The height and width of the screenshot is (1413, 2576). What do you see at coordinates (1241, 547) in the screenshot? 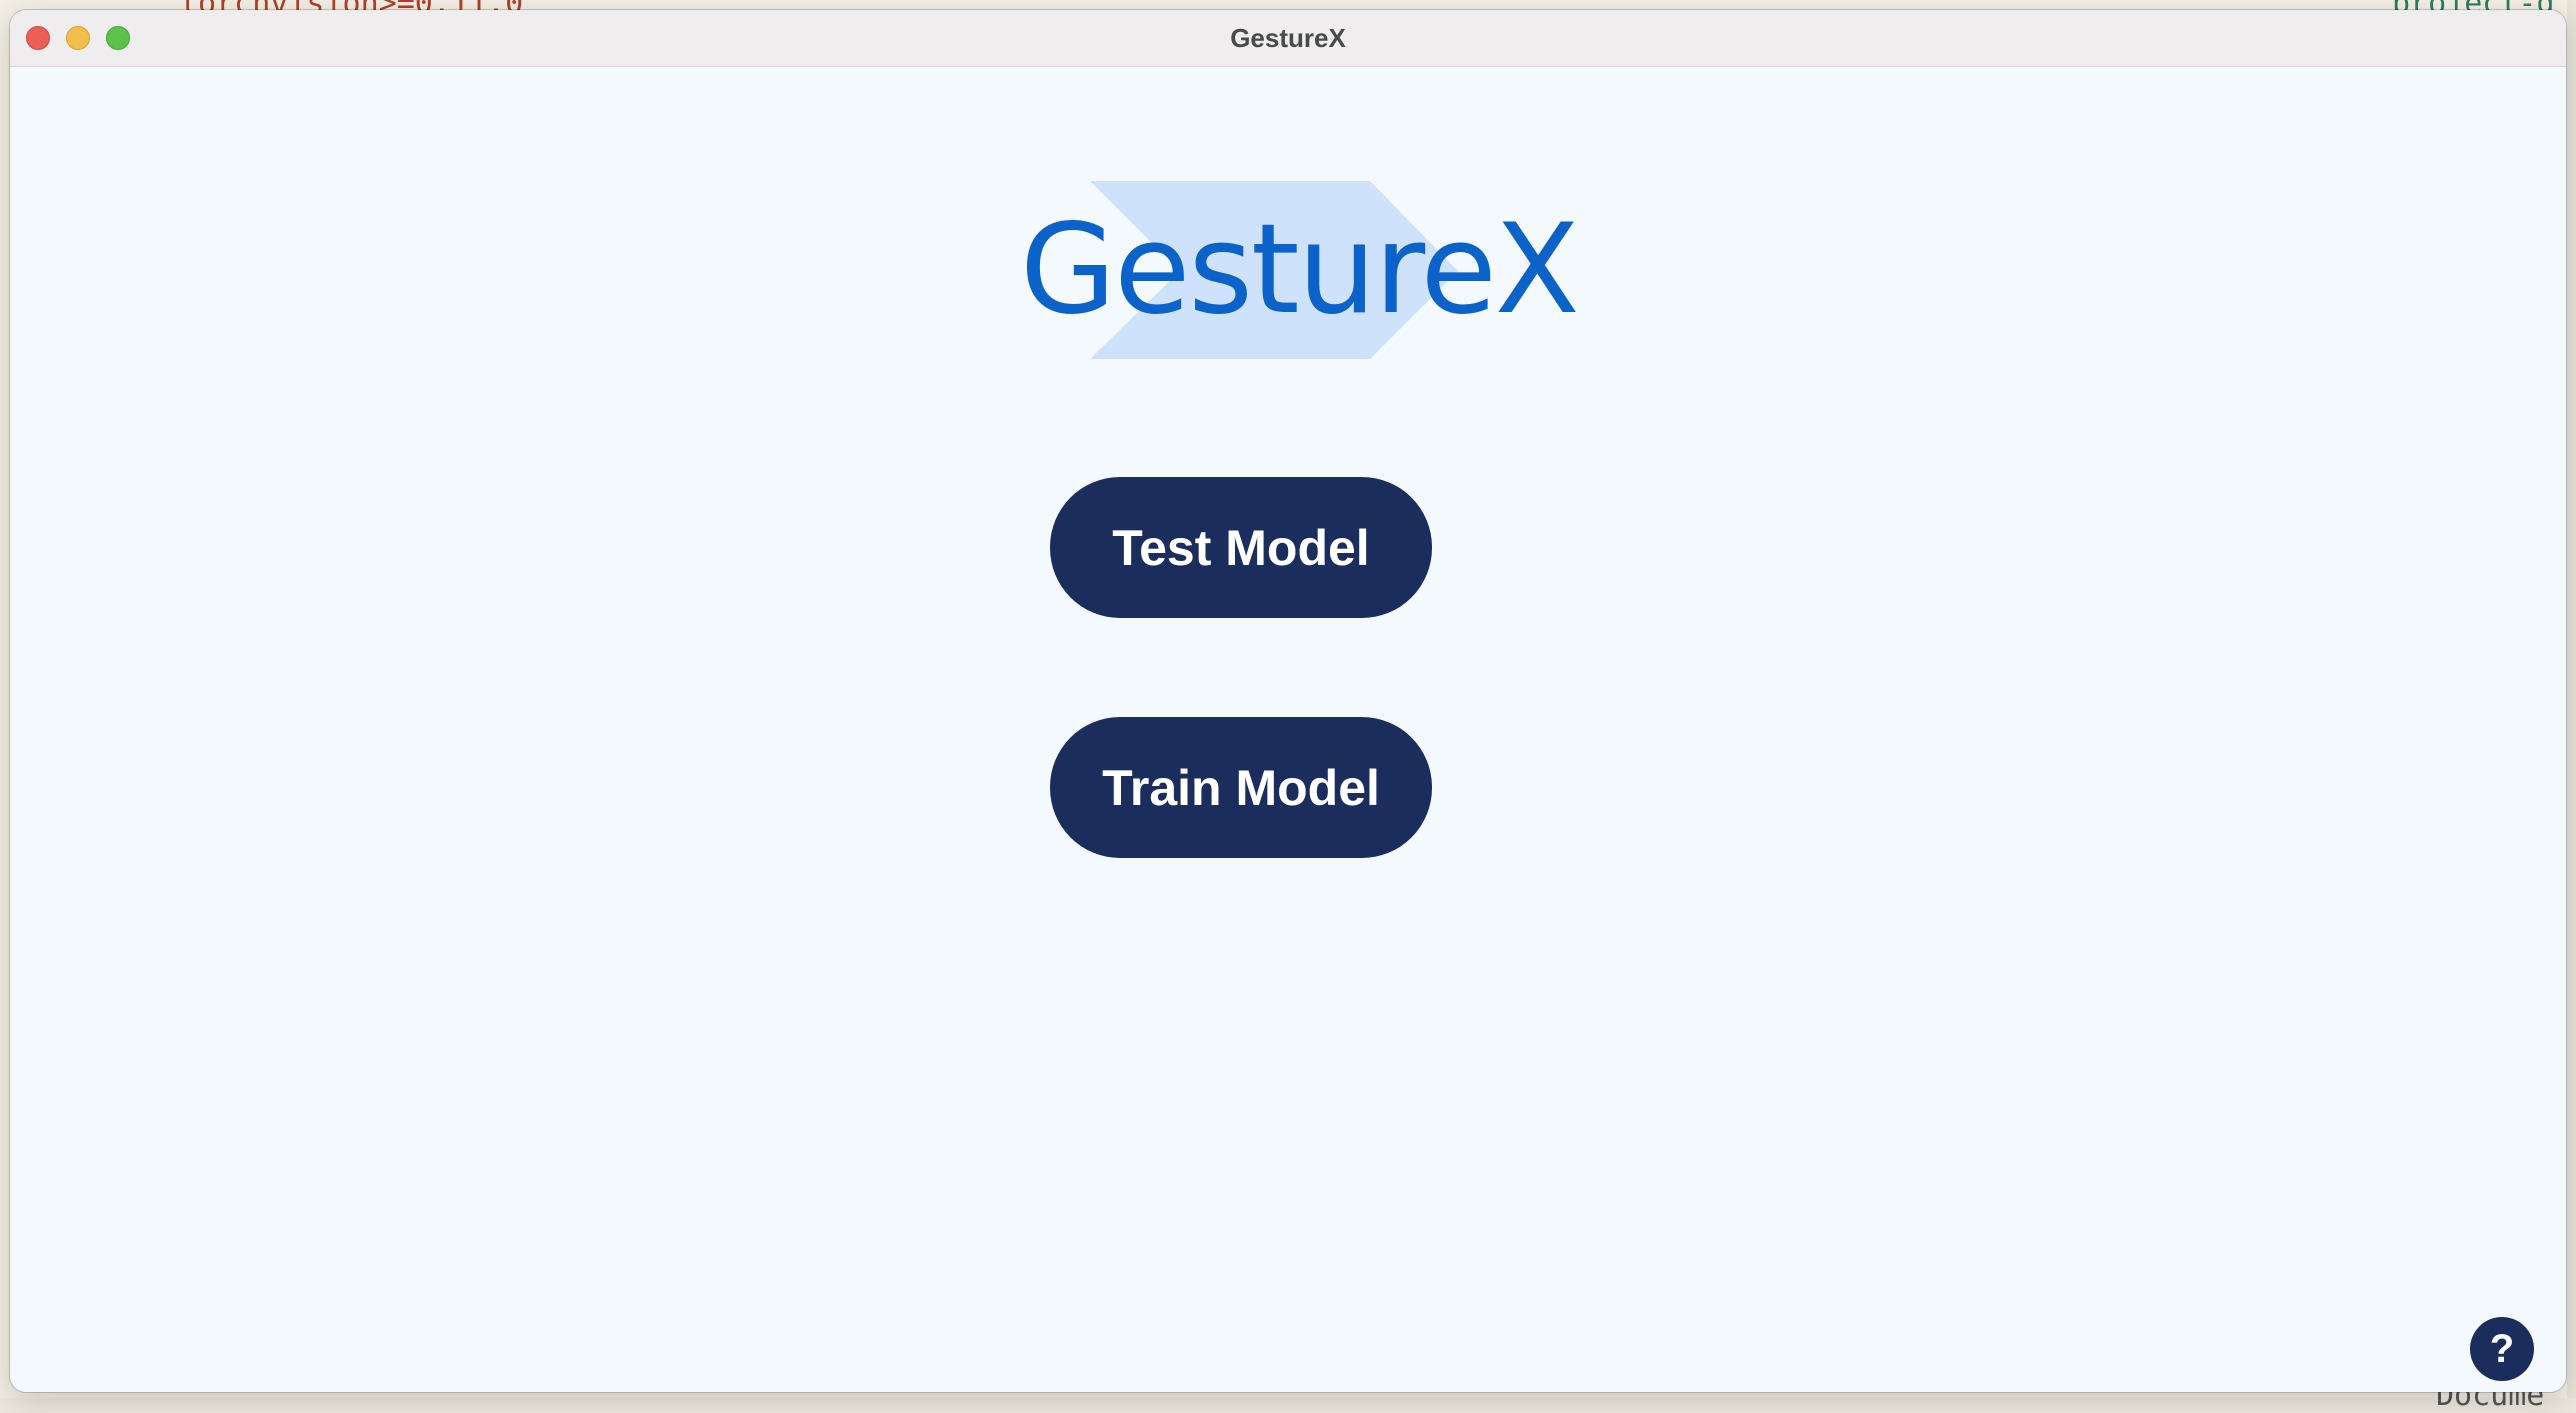
I see `test-model-button: Test Model` at bounding box center [1241, 547].